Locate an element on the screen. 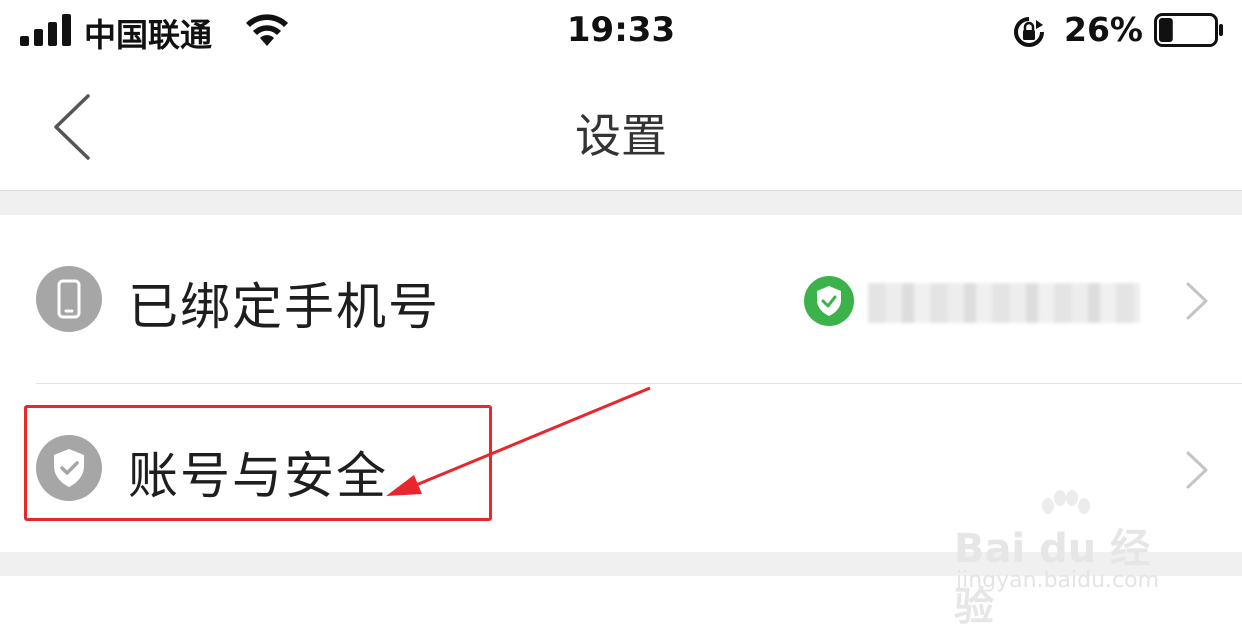 This screenshot has height=632, width=1242. settings-row-label: 已绑定手机号 is located at coordinates (284, 307).